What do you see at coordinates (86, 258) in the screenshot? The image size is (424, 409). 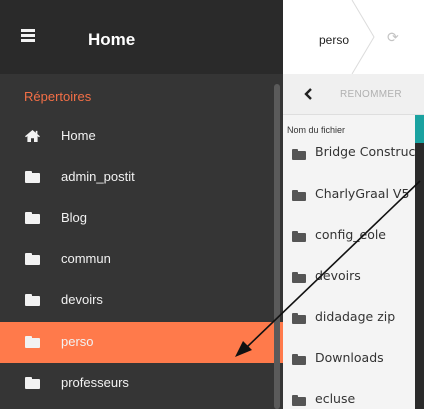 I see `sidebar-item-label: commun` at bounding box center [86, 258].